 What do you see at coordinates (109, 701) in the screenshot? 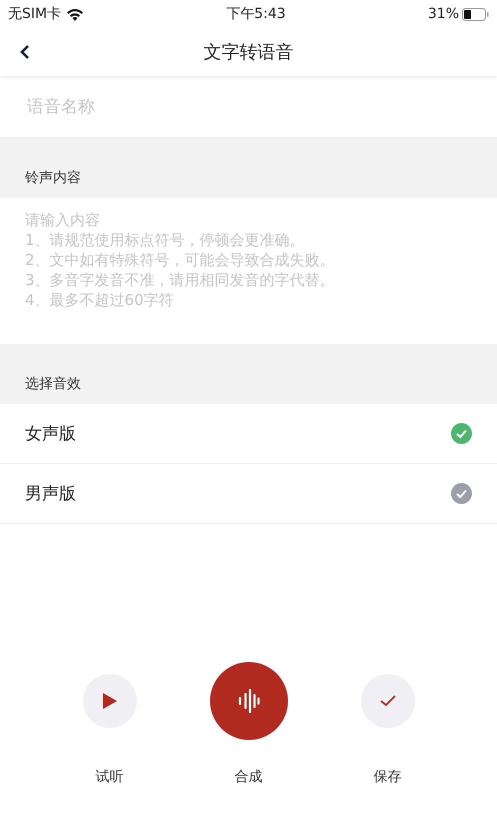
I see `play-icon` at bounding box center [109, 701].